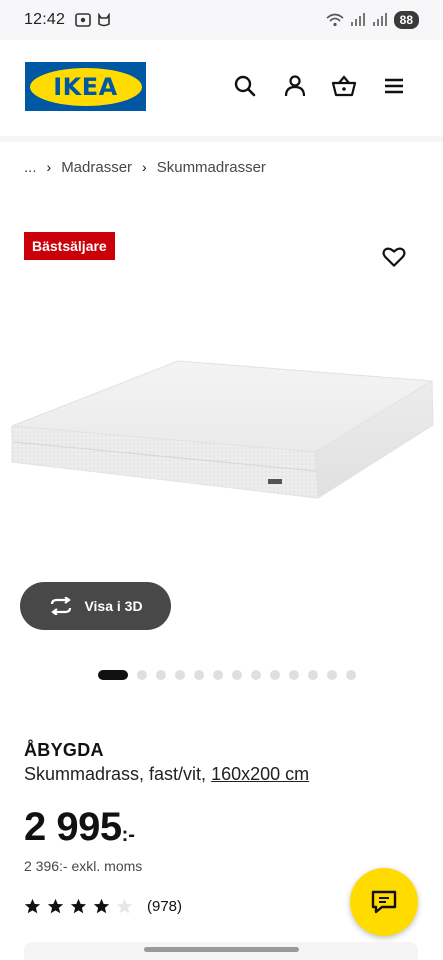 The image size is (443, 960). What do you see at coordinates (93, 20) in the screenshot?
I see `status-notification-icons` at bounding box center [93, 20].